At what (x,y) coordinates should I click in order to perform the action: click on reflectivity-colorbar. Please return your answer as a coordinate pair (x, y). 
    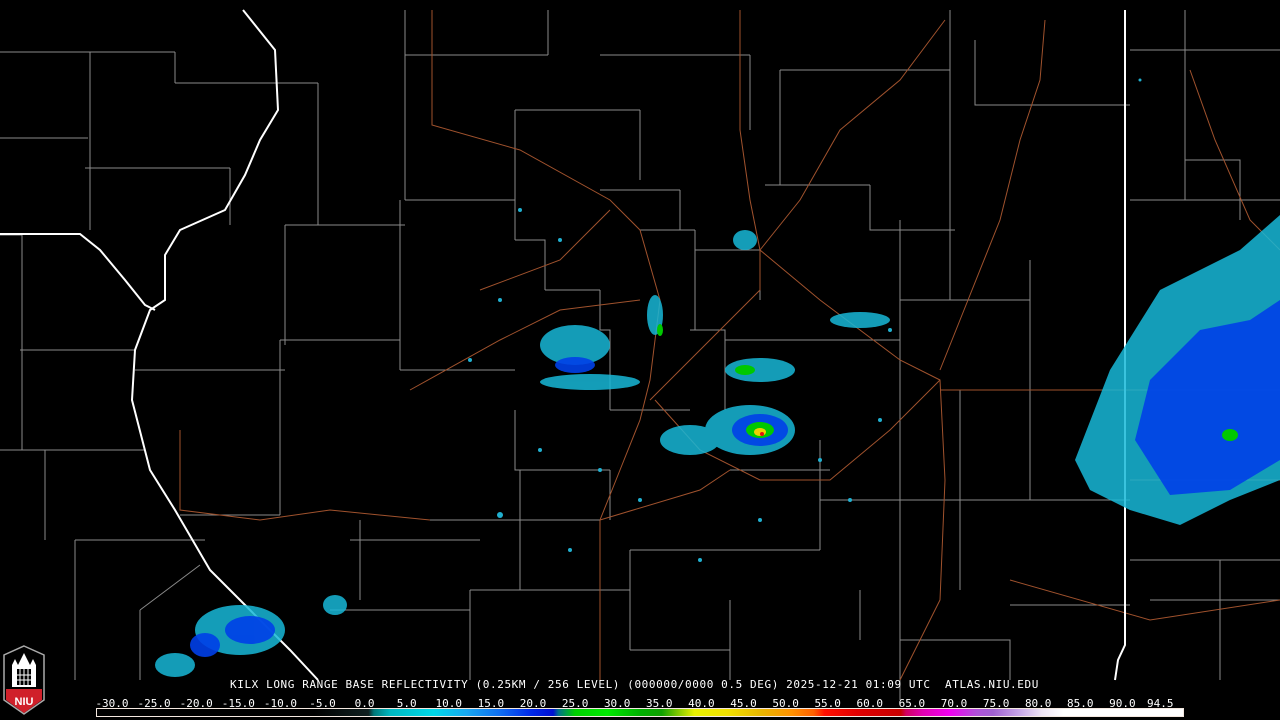
    Looking at the image, I should click on (640, 712).